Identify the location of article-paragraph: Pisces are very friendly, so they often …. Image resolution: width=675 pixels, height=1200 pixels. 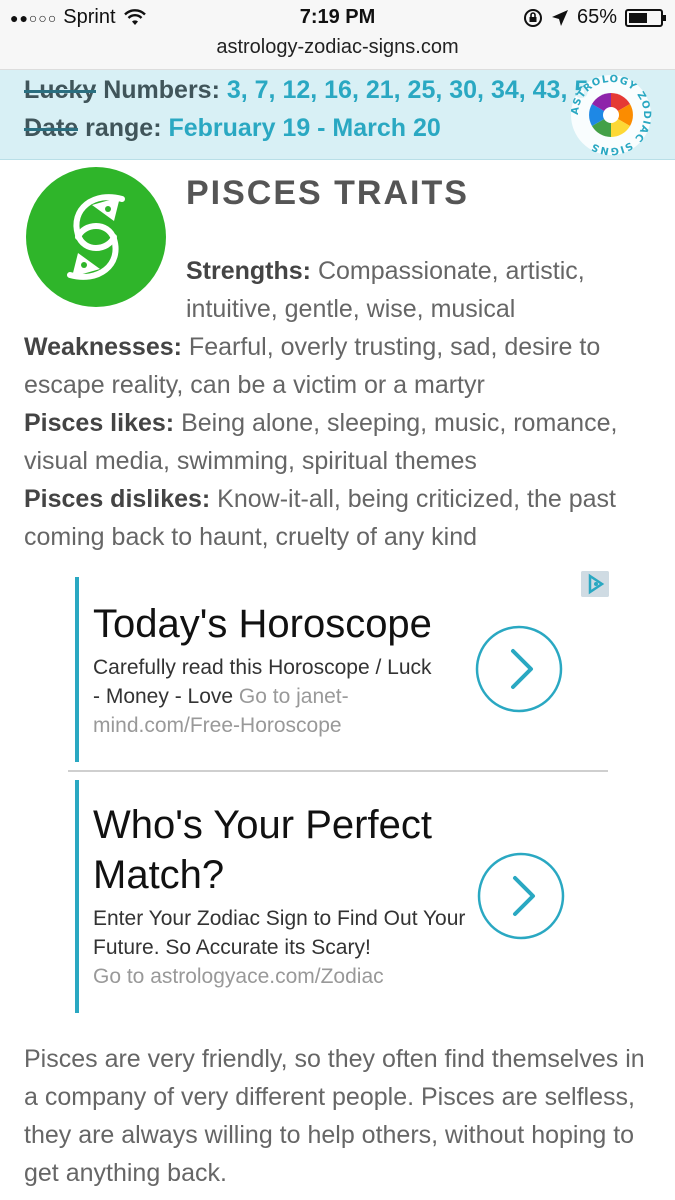
(334, 1116).